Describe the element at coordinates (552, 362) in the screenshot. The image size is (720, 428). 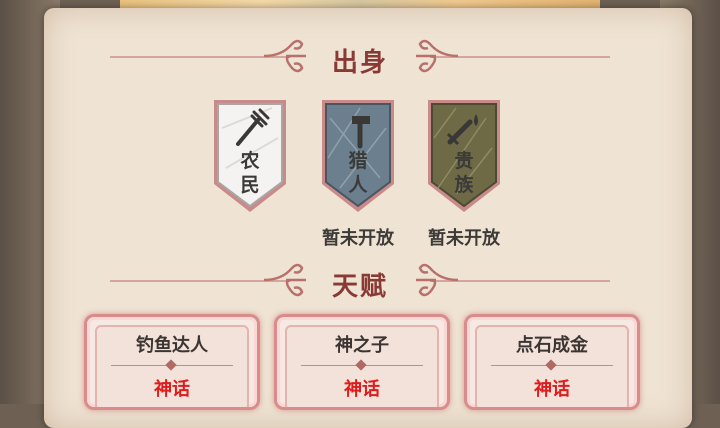
I see `talent-card: 点石成金 神话` at that location.